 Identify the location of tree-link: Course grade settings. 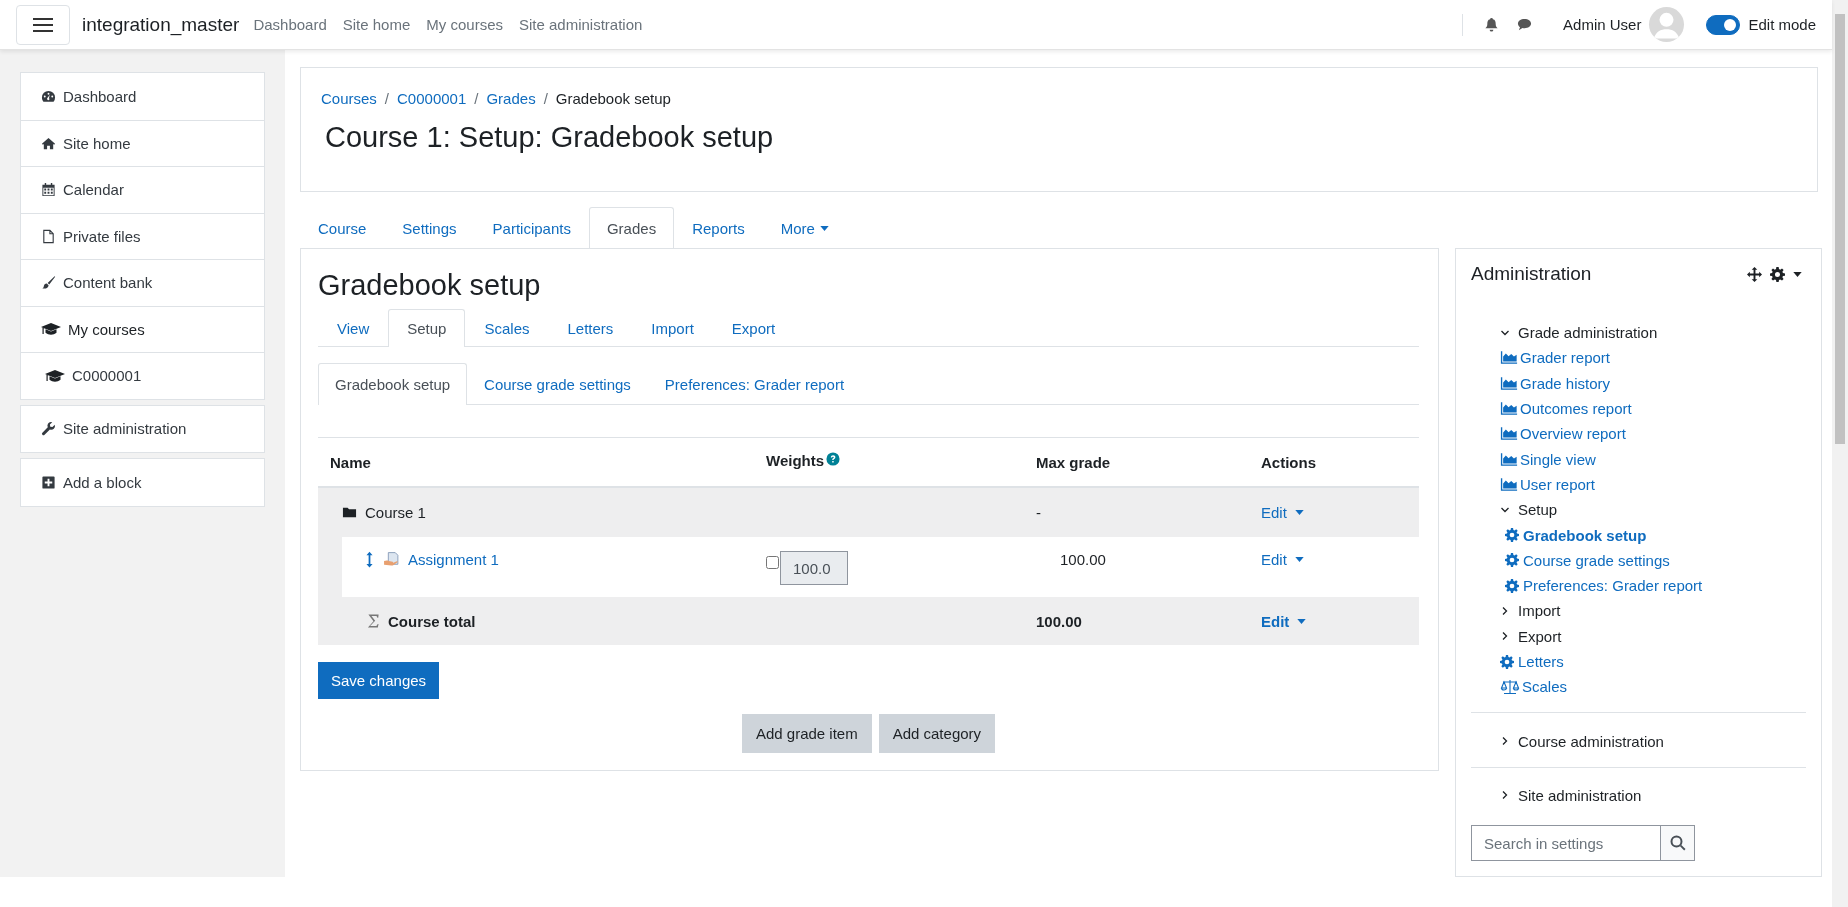
(1655, 560).